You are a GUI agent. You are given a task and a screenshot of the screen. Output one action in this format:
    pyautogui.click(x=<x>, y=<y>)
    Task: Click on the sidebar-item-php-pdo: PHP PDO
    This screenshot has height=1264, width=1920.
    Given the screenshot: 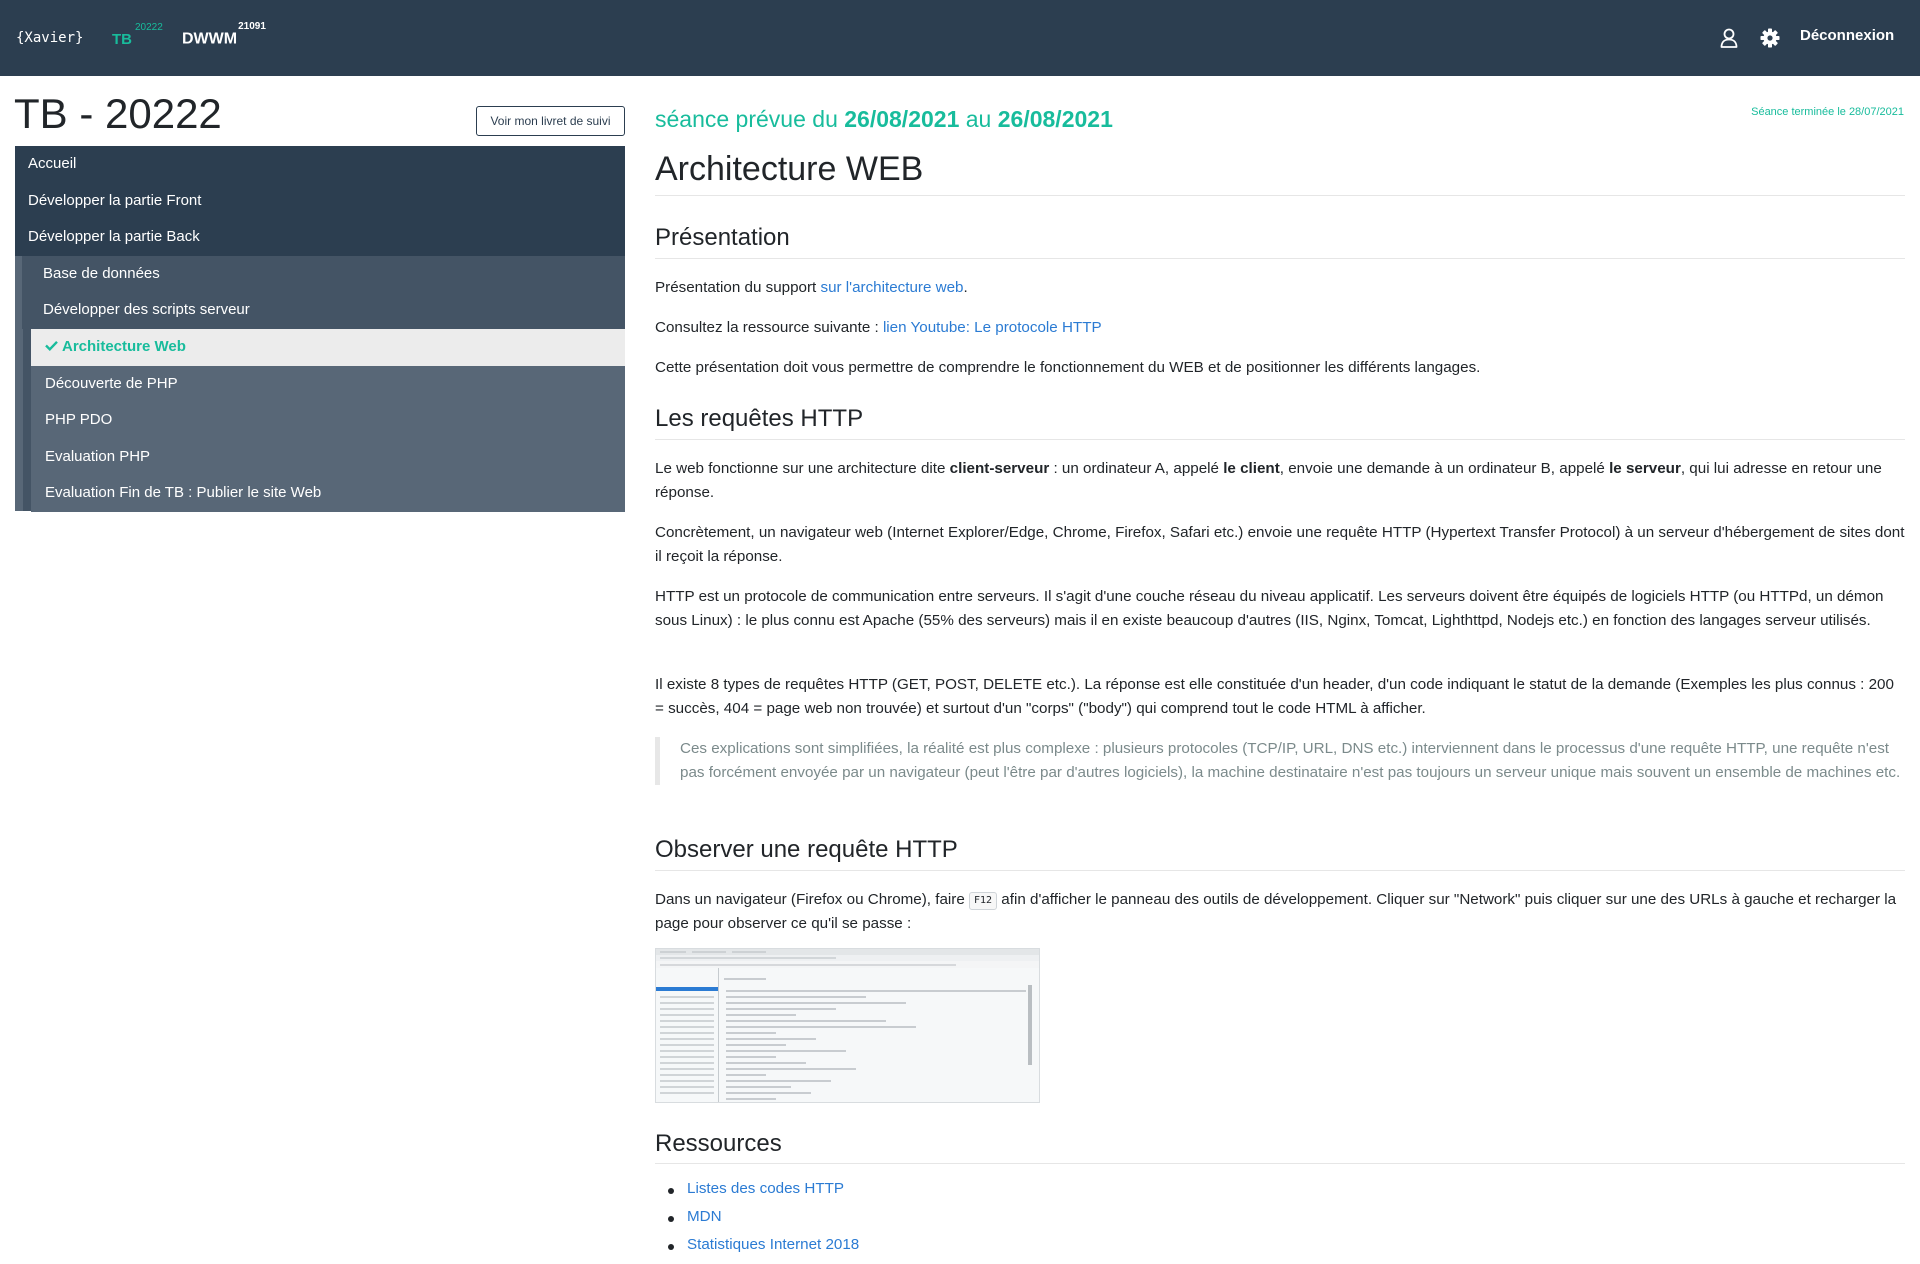 What is the action you would take?
    pyautogui.click(x=328, y=420)
    